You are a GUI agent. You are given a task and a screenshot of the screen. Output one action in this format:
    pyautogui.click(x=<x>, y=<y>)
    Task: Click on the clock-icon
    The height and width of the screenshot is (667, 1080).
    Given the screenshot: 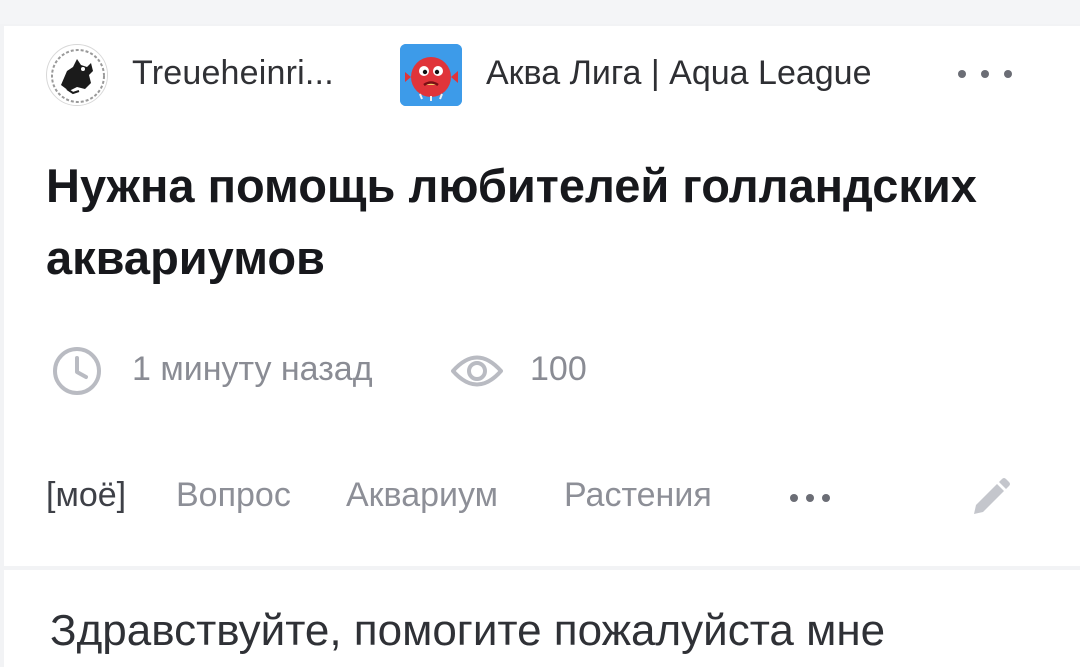 What is the action you would take?
    pyautogui.click(x=77, y=371)
    